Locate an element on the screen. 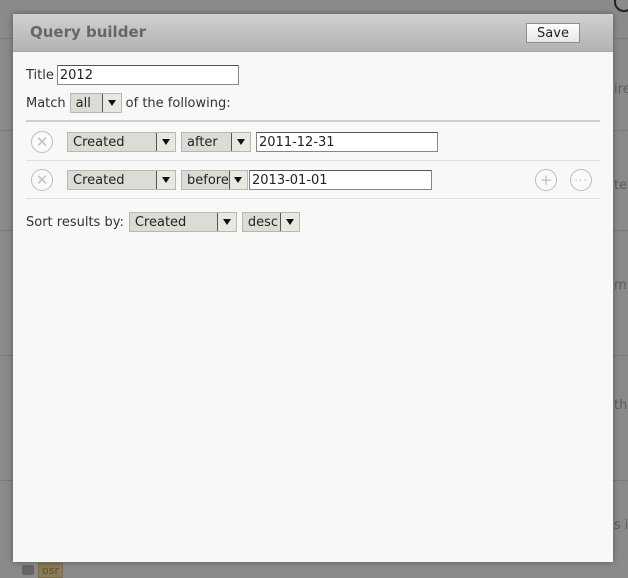 The image size is (628, 578). match-select-value: all is located at coordinates (83, 103).